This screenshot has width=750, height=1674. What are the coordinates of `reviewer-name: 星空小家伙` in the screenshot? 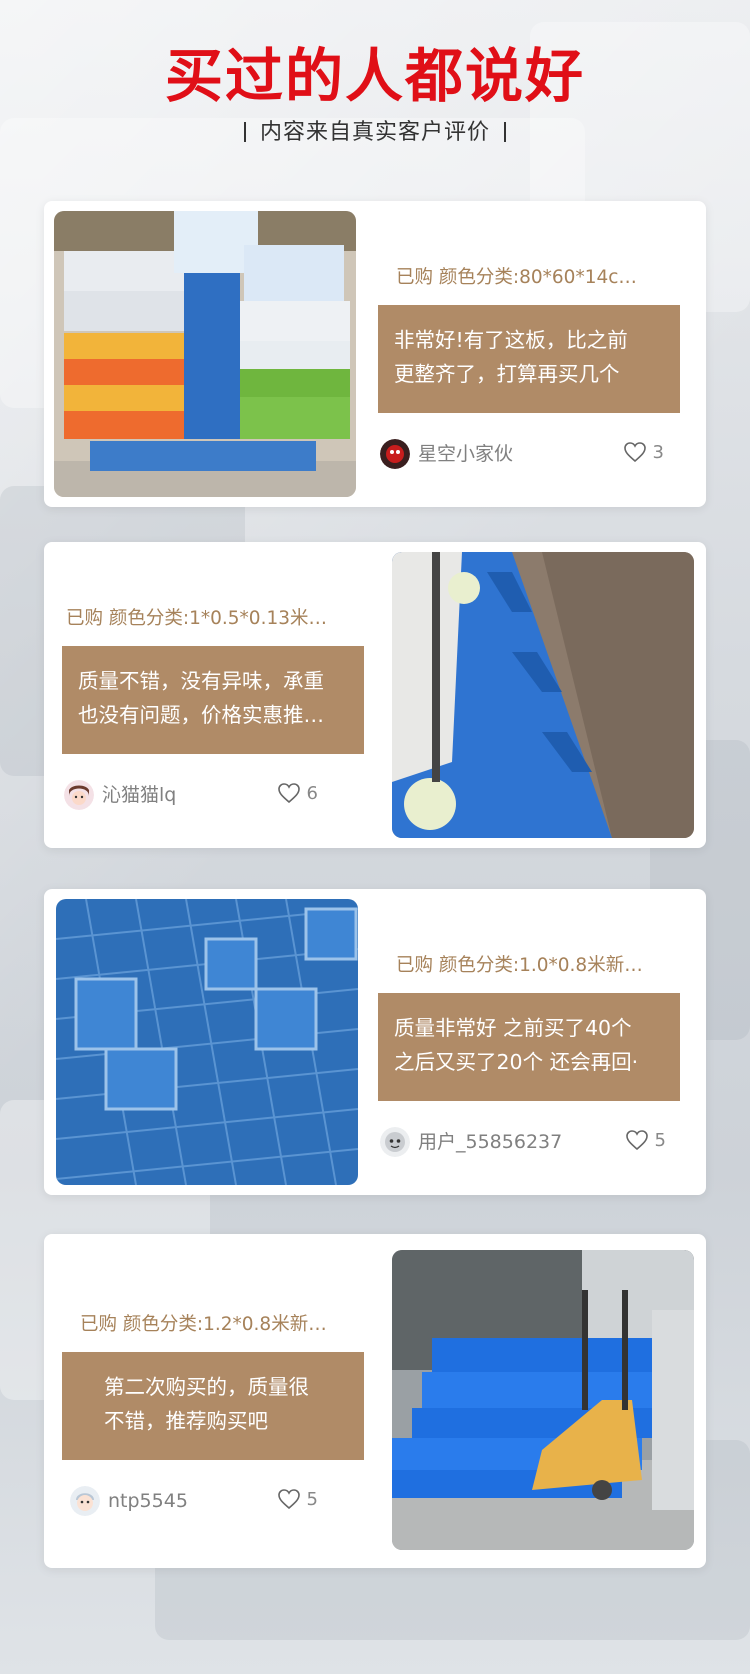 It's located at (466, 454).